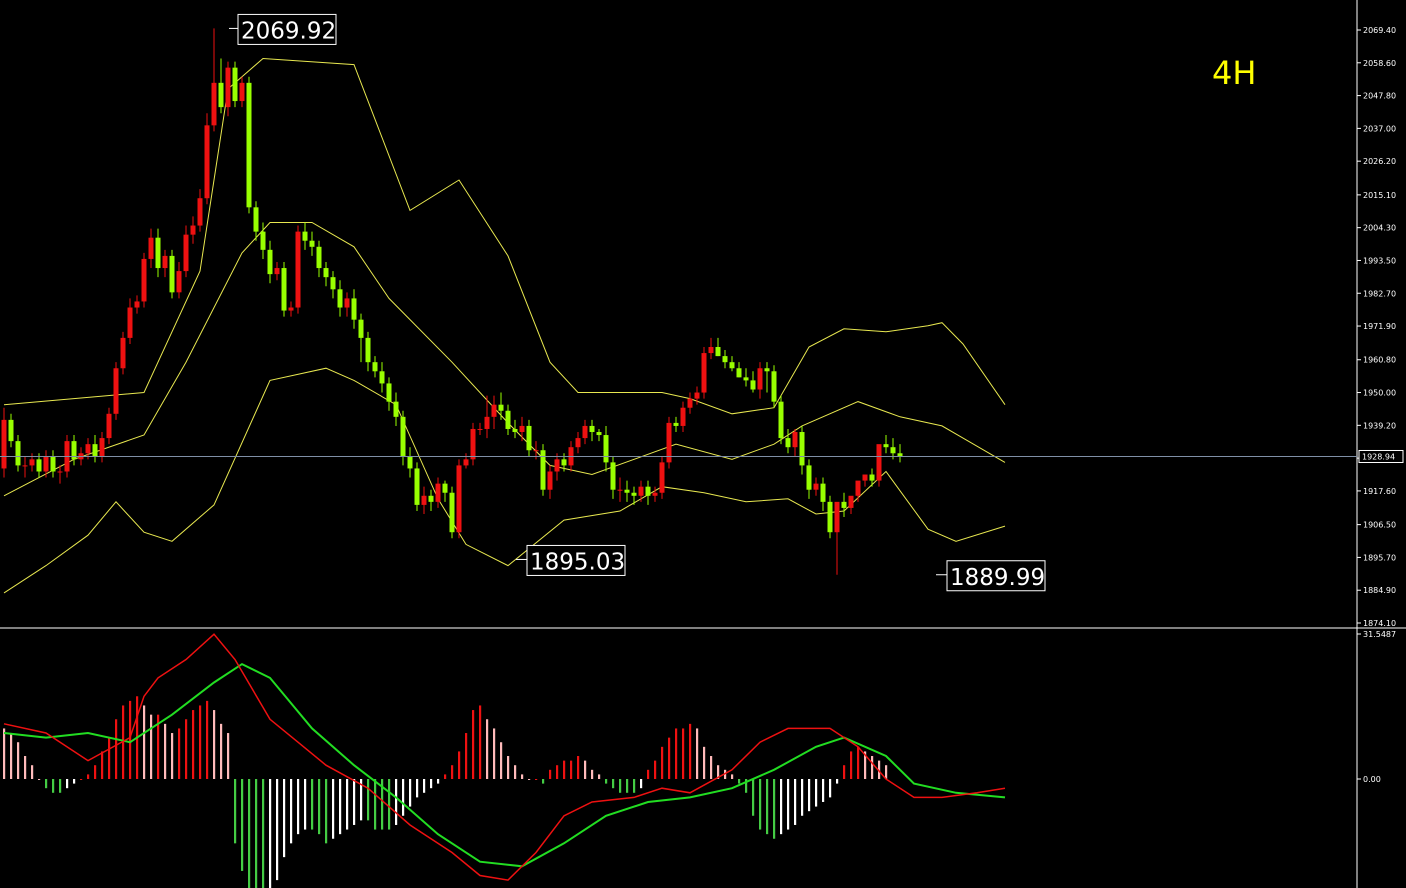 Image resolution: width=1406 pixels, height=888 pixels. What do you see at coordinates (1372, 779) in the screenshot?
I see `macd-tick-label: 0.00` at bounding box center [1372, 779].